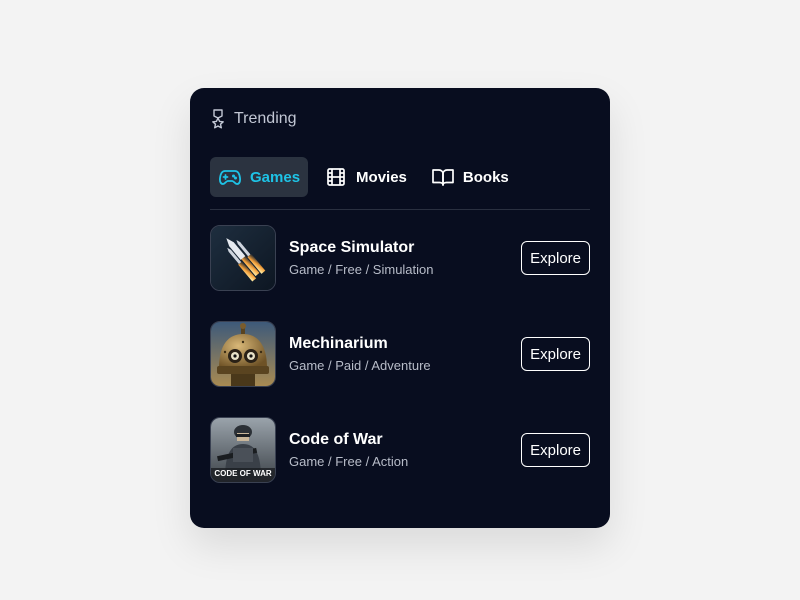  What do you see at coordinates (338, 343) in the screenshot?
I see `item-title: Mechinarium` at bounding box center [338, 343].